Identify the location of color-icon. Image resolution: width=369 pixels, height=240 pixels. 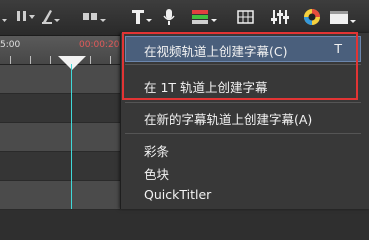
(312, 17).